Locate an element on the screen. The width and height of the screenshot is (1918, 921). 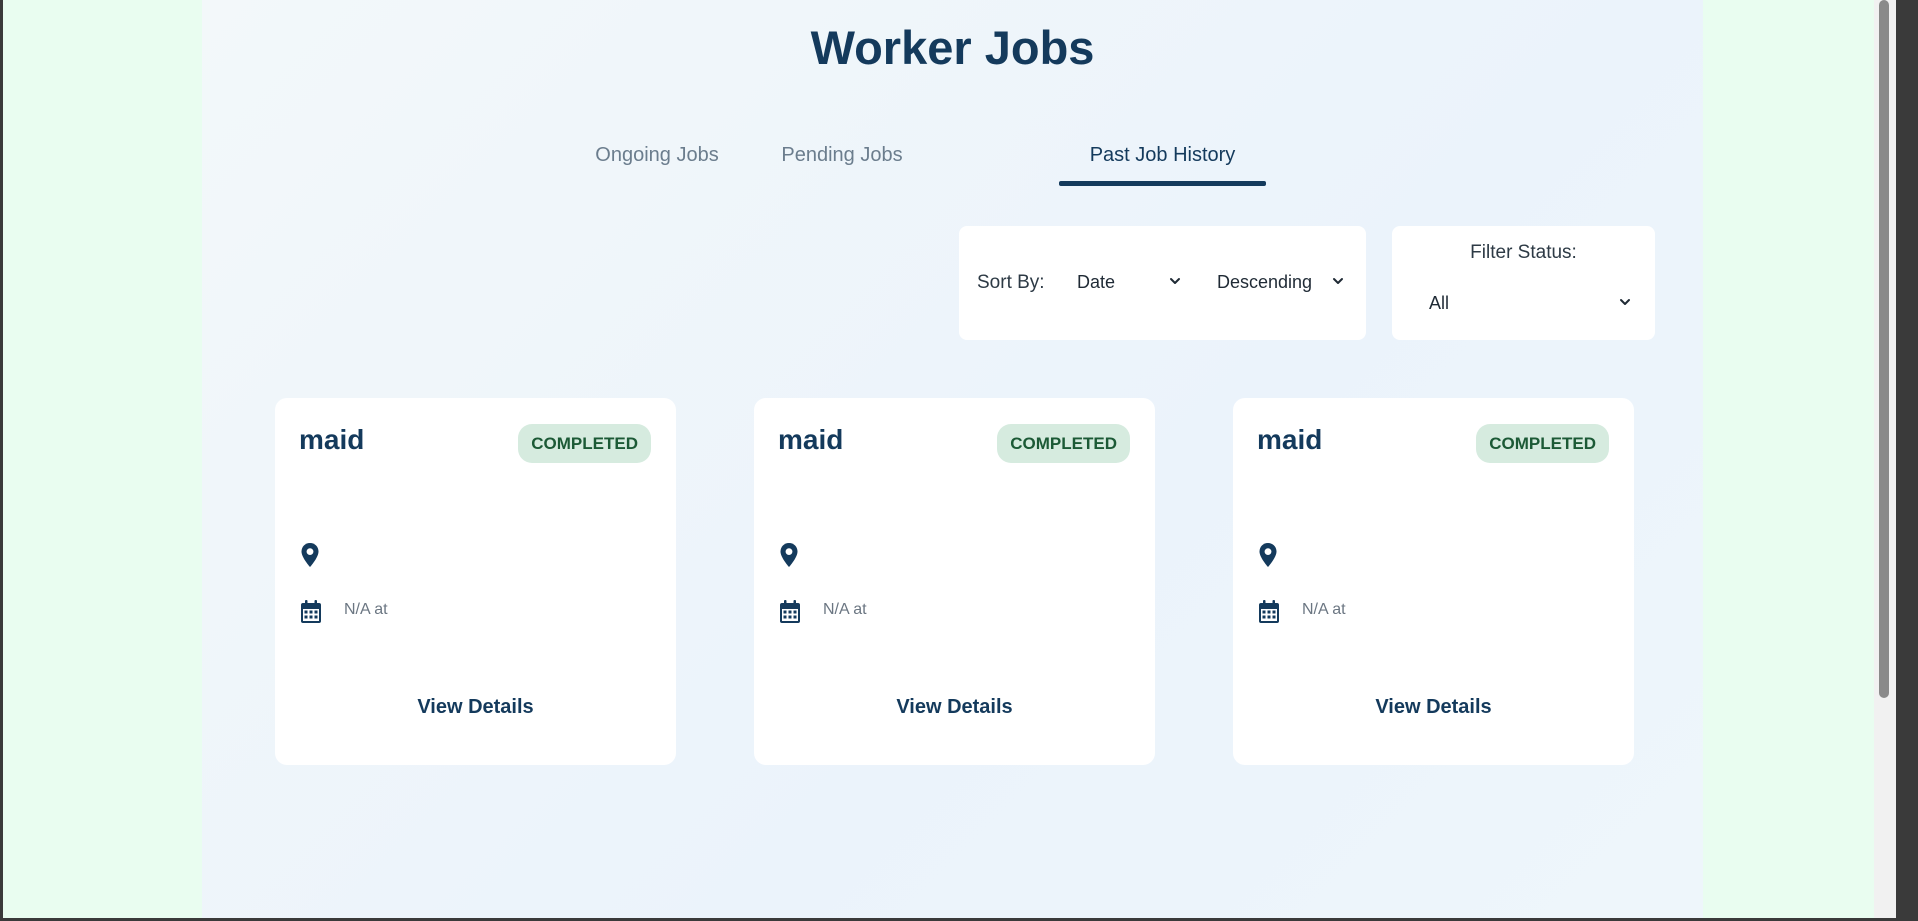
tab-pending-jobs: Pending Jobs is located at coordinates (842, 163).